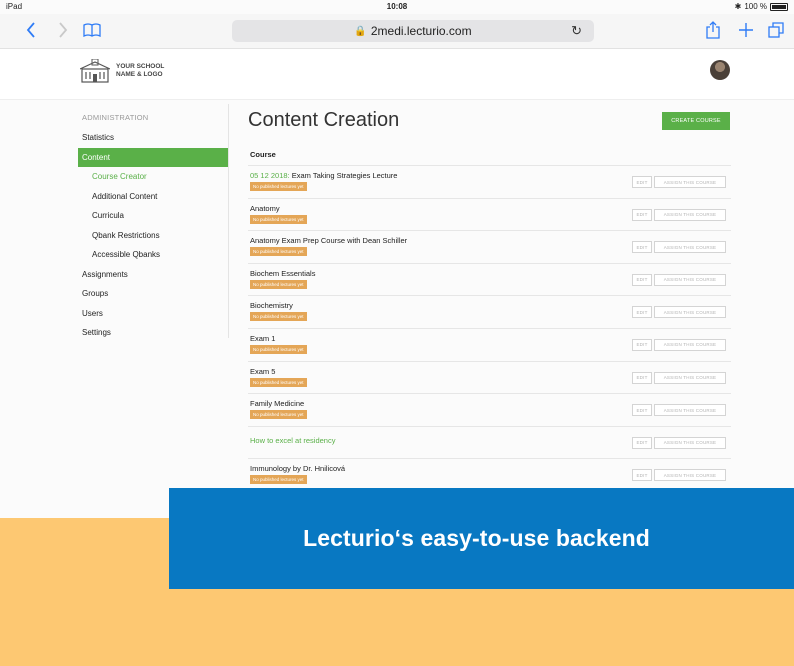  Describe the element at coordinates (297, 468) in the screenshot. I see `course-title: Immunology by Dr. Hnilicová` at that location.